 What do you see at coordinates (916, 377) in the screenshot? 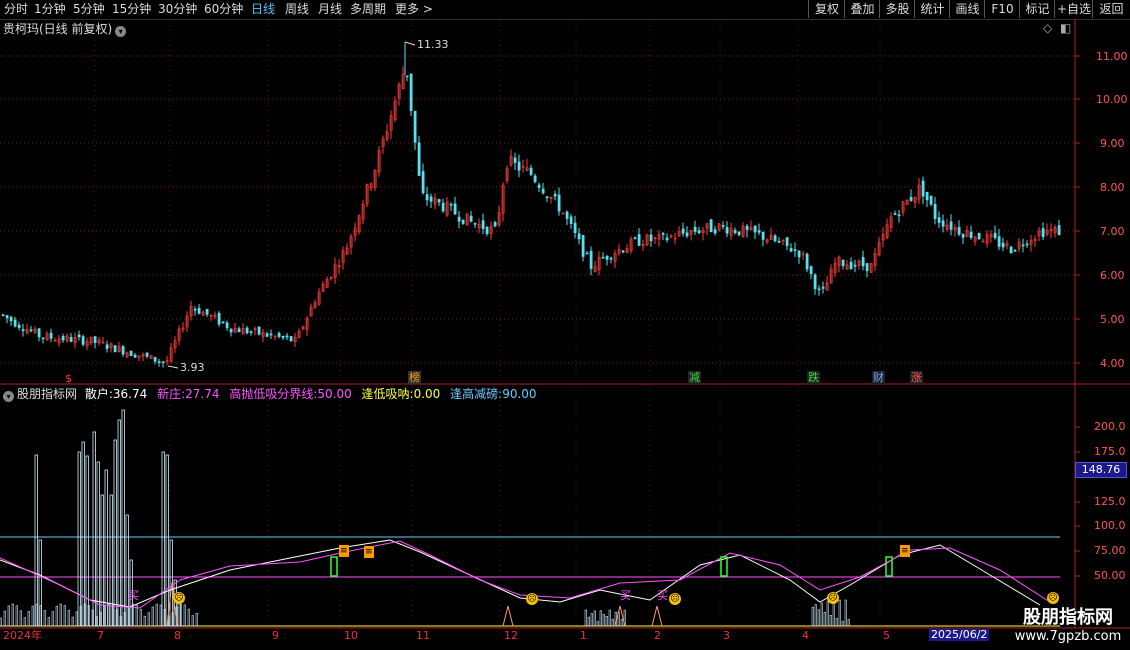
I see `event-marker-rise: 涨` at bounding box center [916, 377].